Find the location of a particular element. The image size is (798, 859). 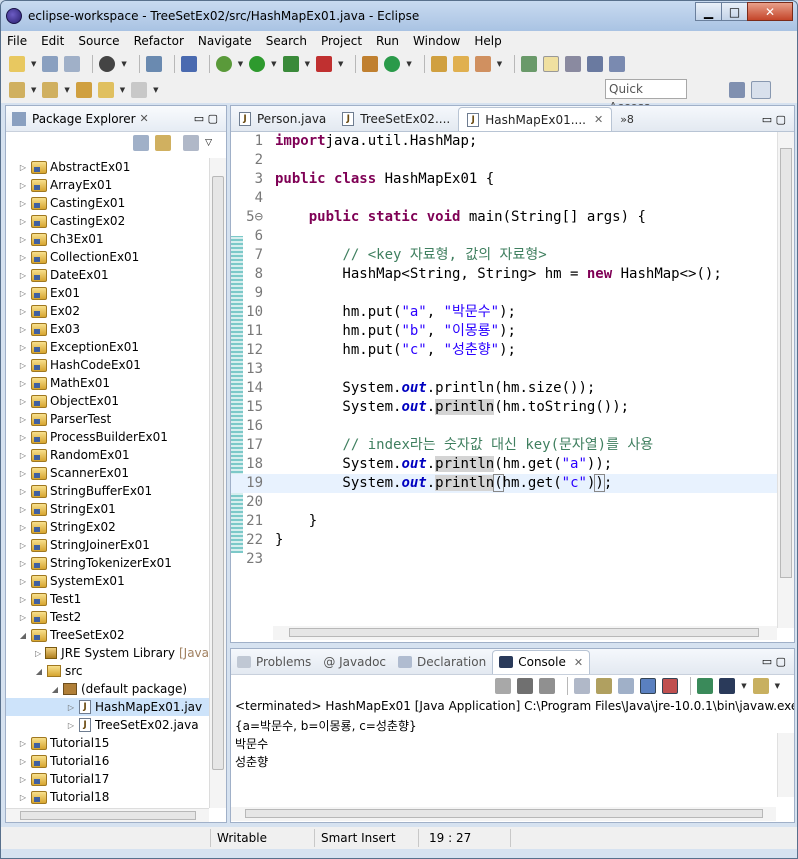

forward-icon is located at coordinates (139, 90).